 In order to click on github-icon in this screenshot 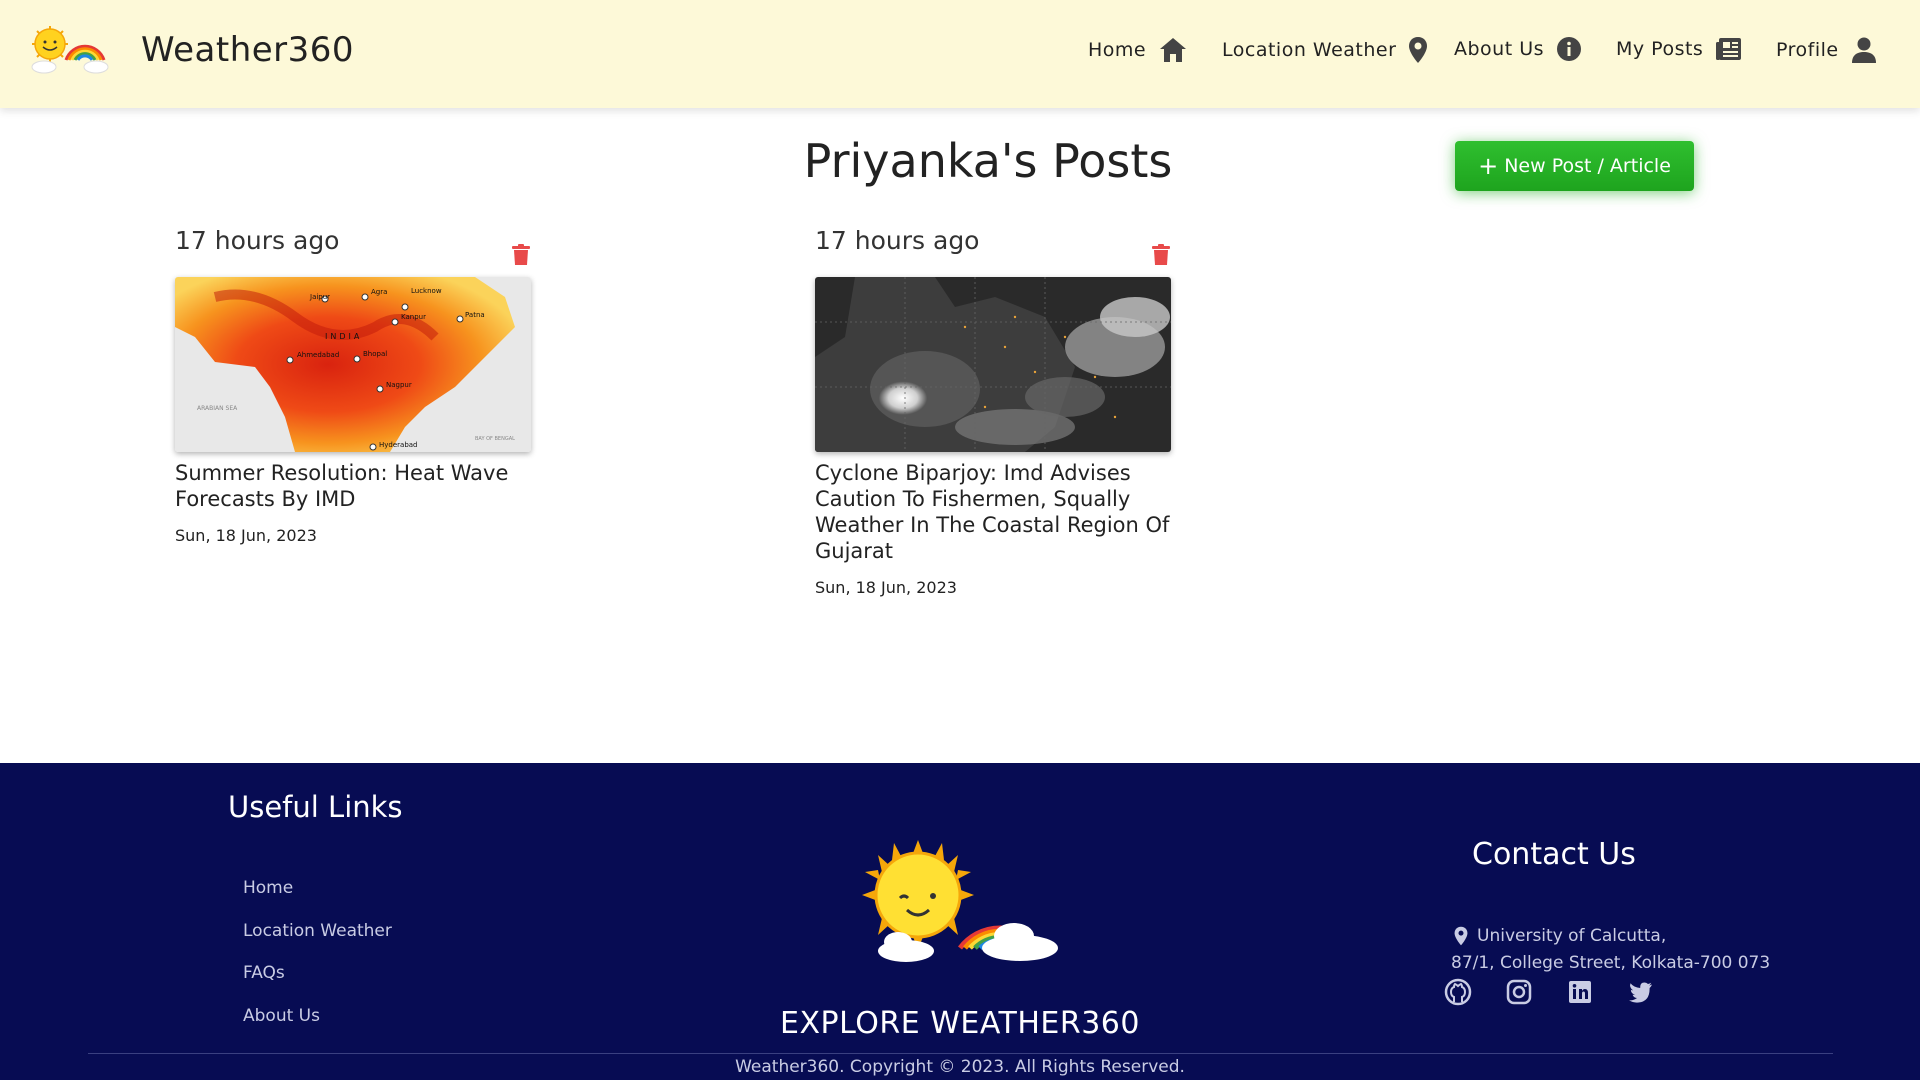, I will do `click(1458, 992)`.